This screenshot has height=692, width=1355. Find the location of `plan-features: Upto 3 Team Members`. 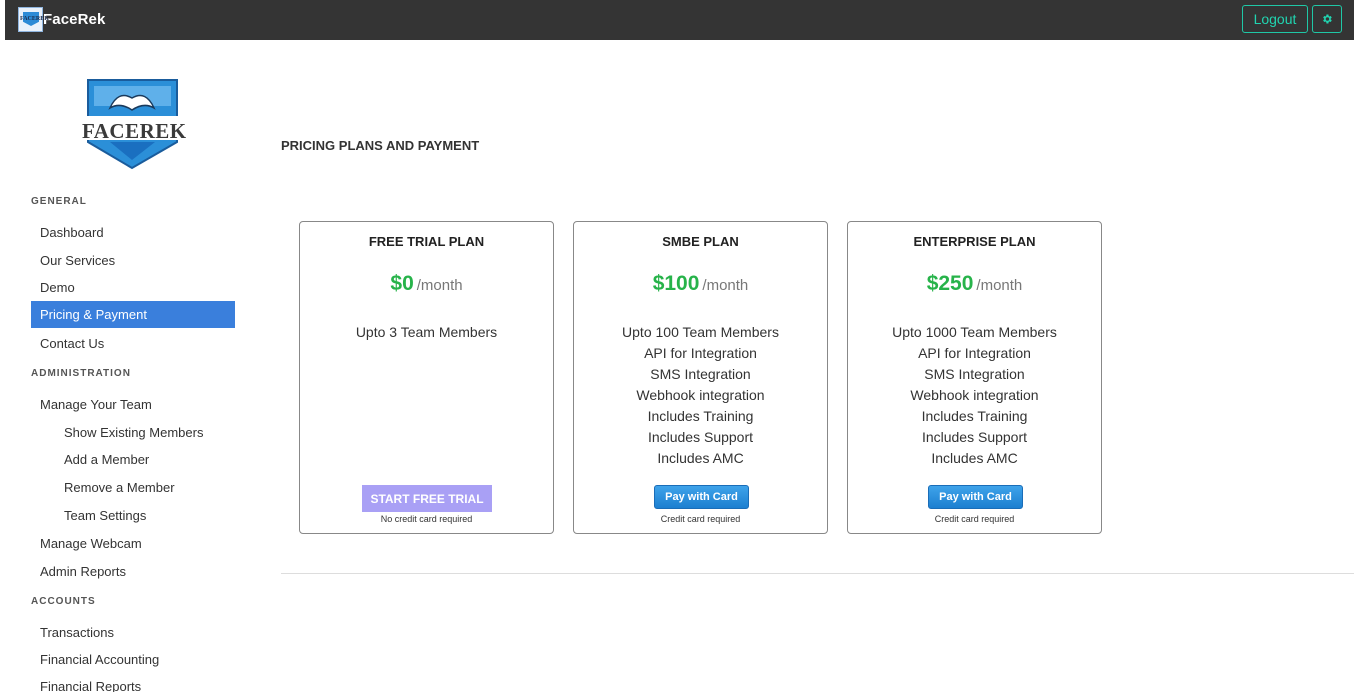

plan-features: Upto 3 Team Members is located at coordinates (426, 333).